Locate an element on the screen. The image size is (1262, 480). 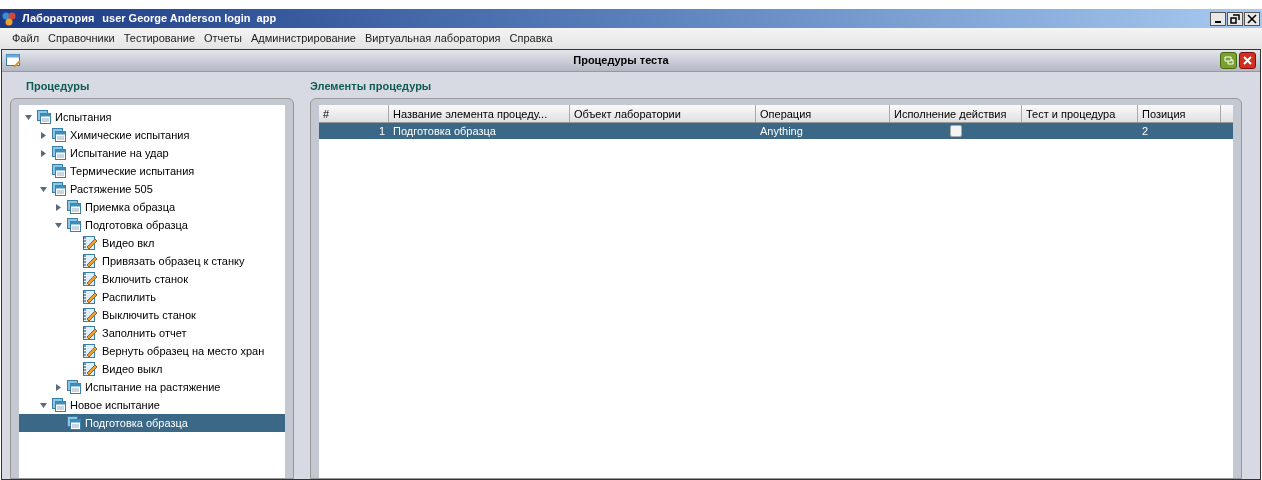
tree-item: Вернуть образец на место хран is located at coordinates (152, 351).